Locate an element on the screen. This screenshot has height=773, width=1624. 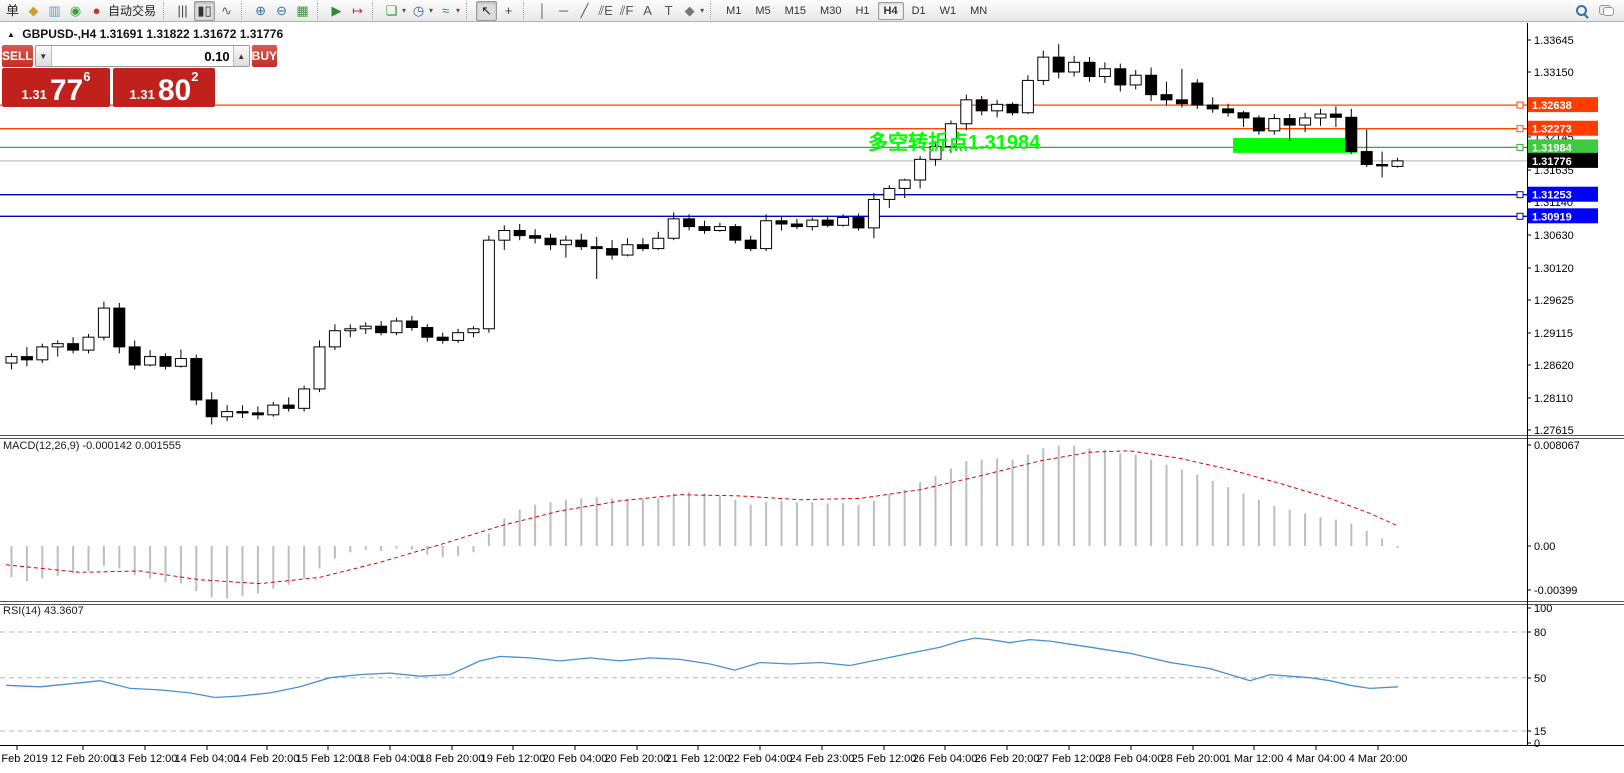
macd-values: -0.000142 0.001555 is located at coordinates (131, 446).